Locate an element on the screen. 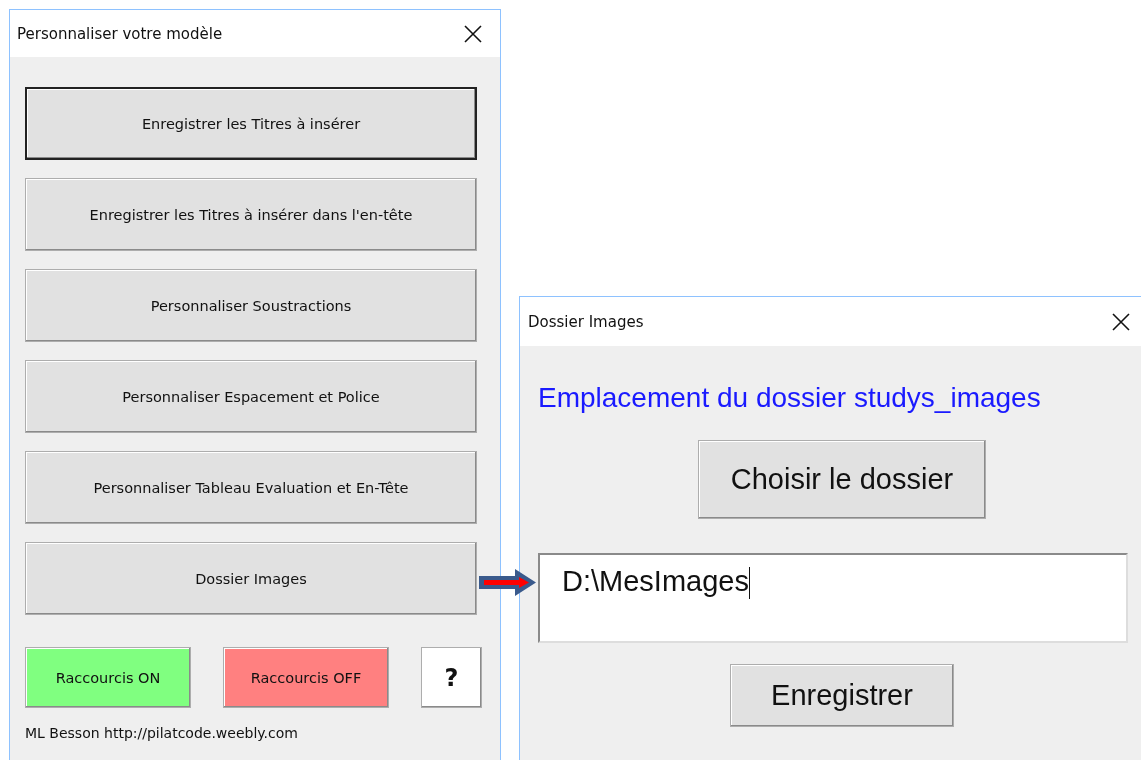 Image resolution: width=1141 pixels, height=760 pixels. action-button: Enregistrer les Titres à insérer dans l'en-tête is located at coordinates (251, 214).